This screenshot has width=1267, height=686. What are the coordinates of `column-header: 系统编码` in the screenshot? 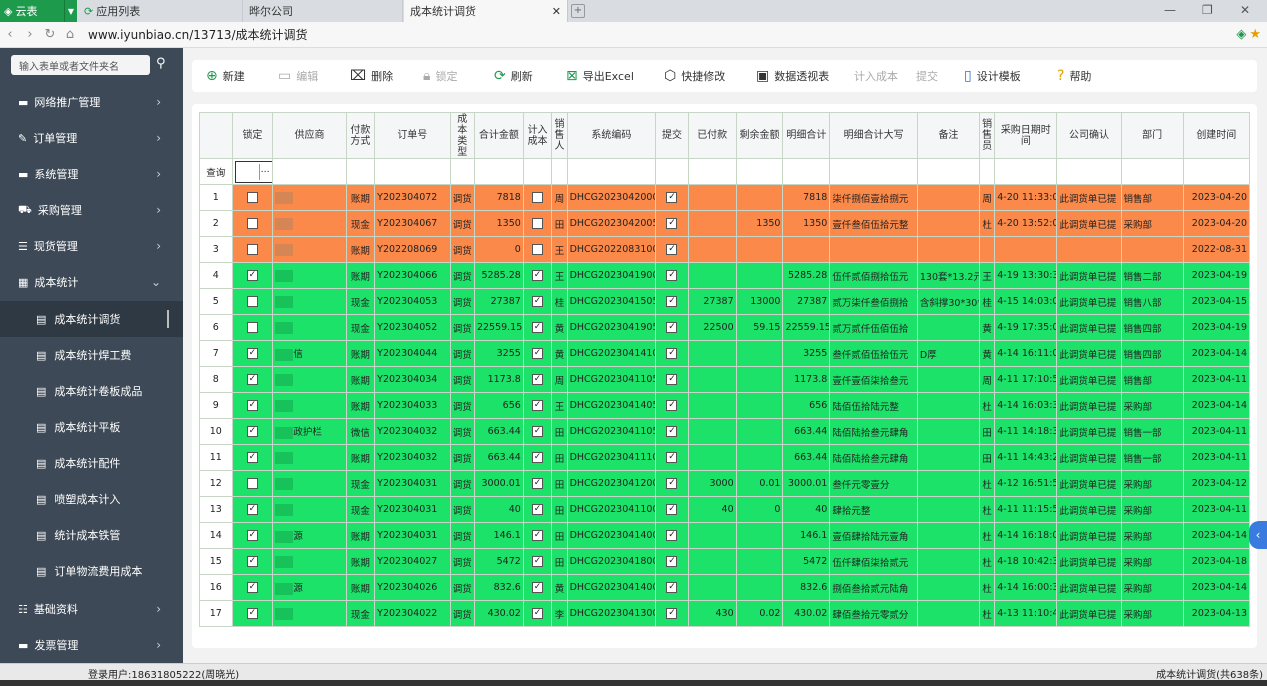 It's located at (611, 135).